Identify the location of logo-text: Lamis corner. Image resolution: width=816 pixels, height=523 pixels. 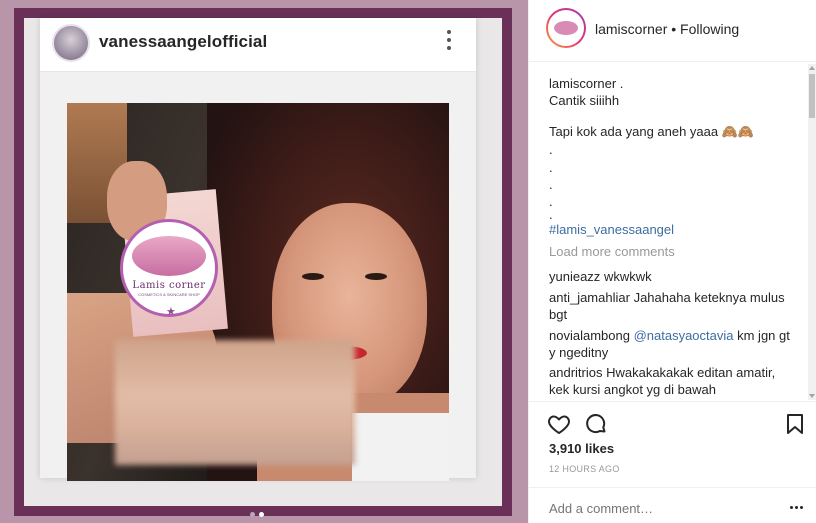
(169, 285).